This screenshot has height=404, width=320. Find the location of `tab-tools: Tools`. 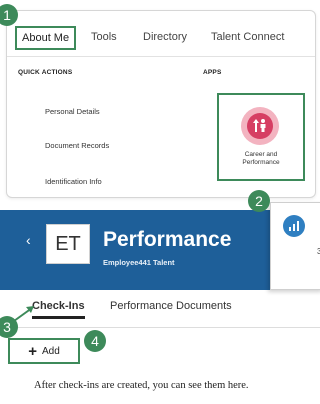

tab-tools: Tools is located at coordinates (104, 37).